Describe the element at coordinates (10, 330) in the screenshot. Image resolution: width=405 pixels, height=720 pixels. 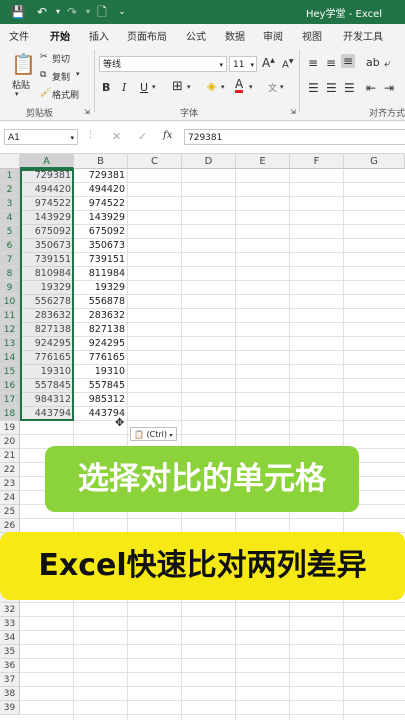
I see `row-header: 12` at that location.